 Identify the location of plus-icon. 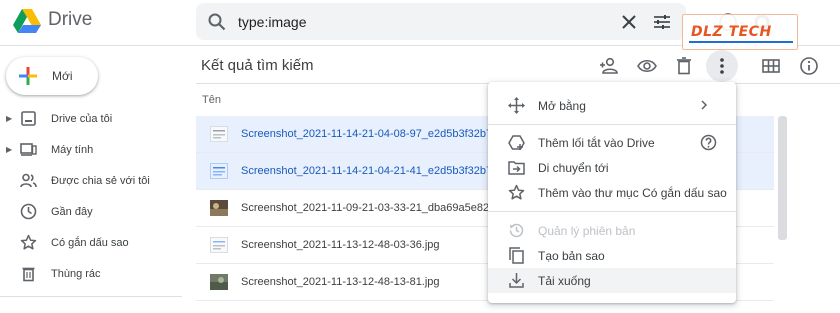
(28, 76).